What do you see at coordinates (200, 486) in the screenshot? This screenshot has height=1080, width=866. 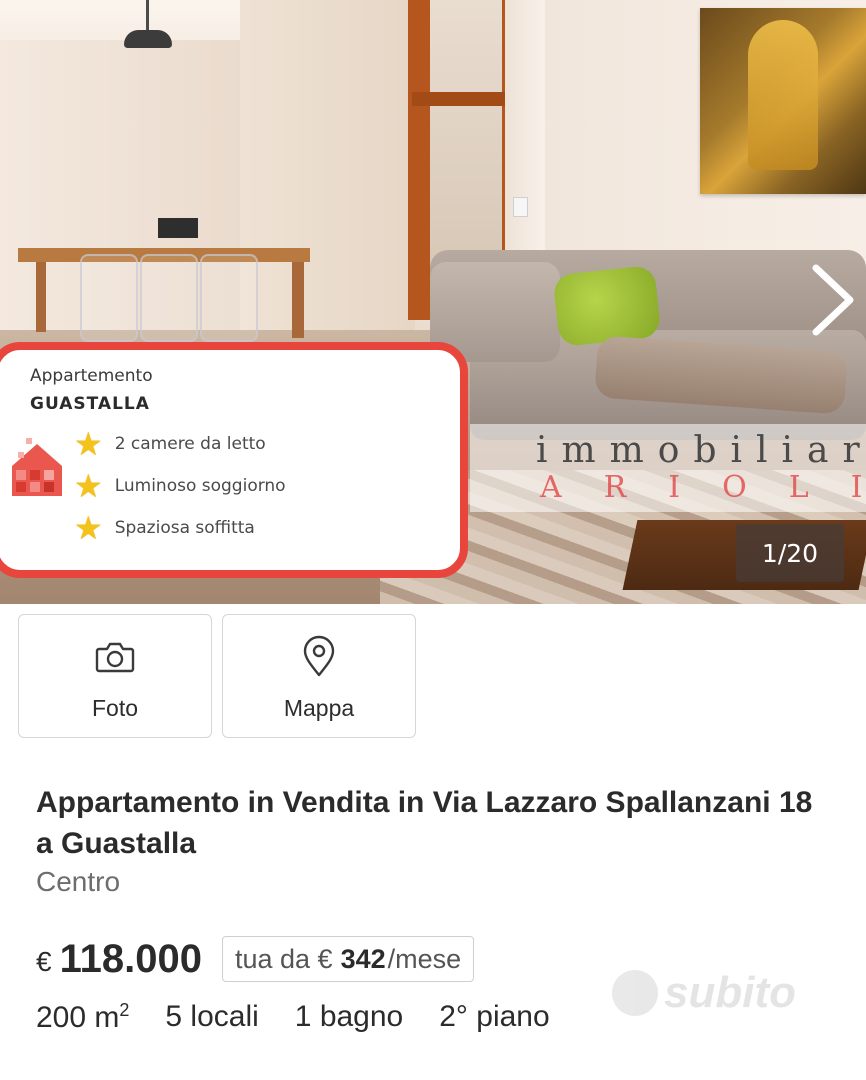 I see `overlay-feature-text: Luminoso soggiorno` at bounding box center [200, 486].